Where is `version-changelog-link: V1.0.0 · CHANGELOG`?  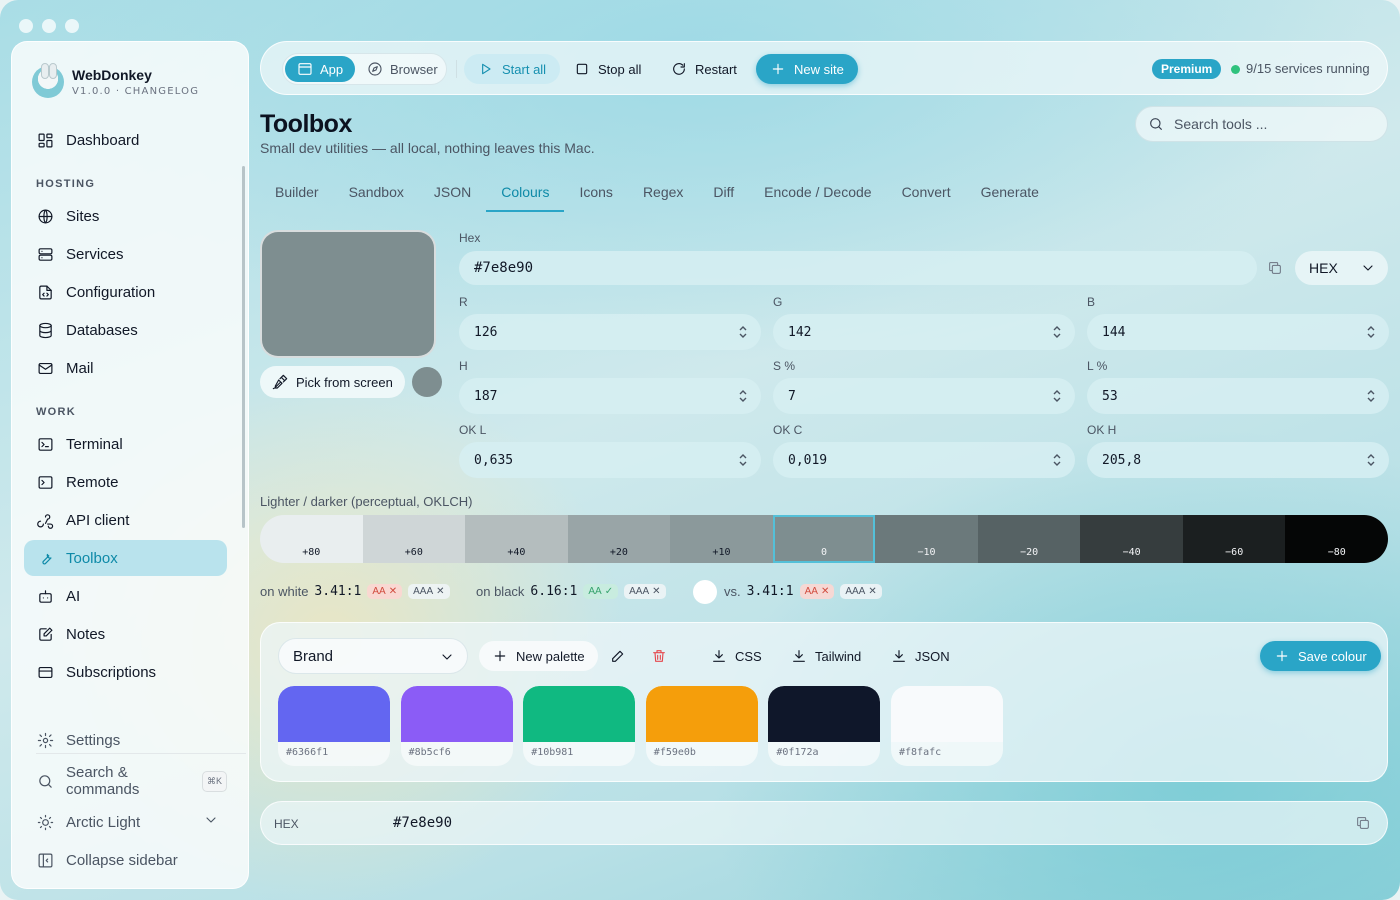
version-changelog-link: V1.0.0 · CHANGELOG is located at coordinates (135, 91).